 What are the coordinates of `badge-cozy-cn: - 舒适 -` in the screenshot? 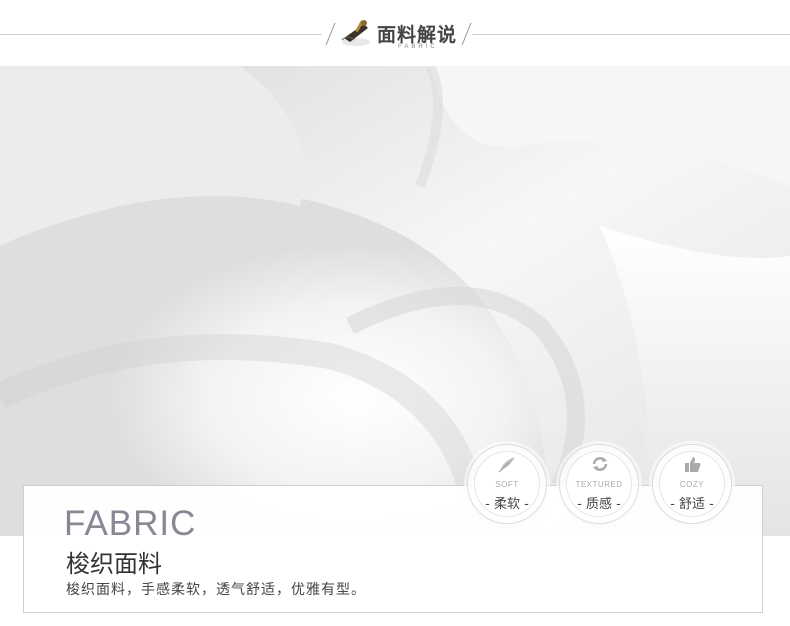 It's located at (692, 504).